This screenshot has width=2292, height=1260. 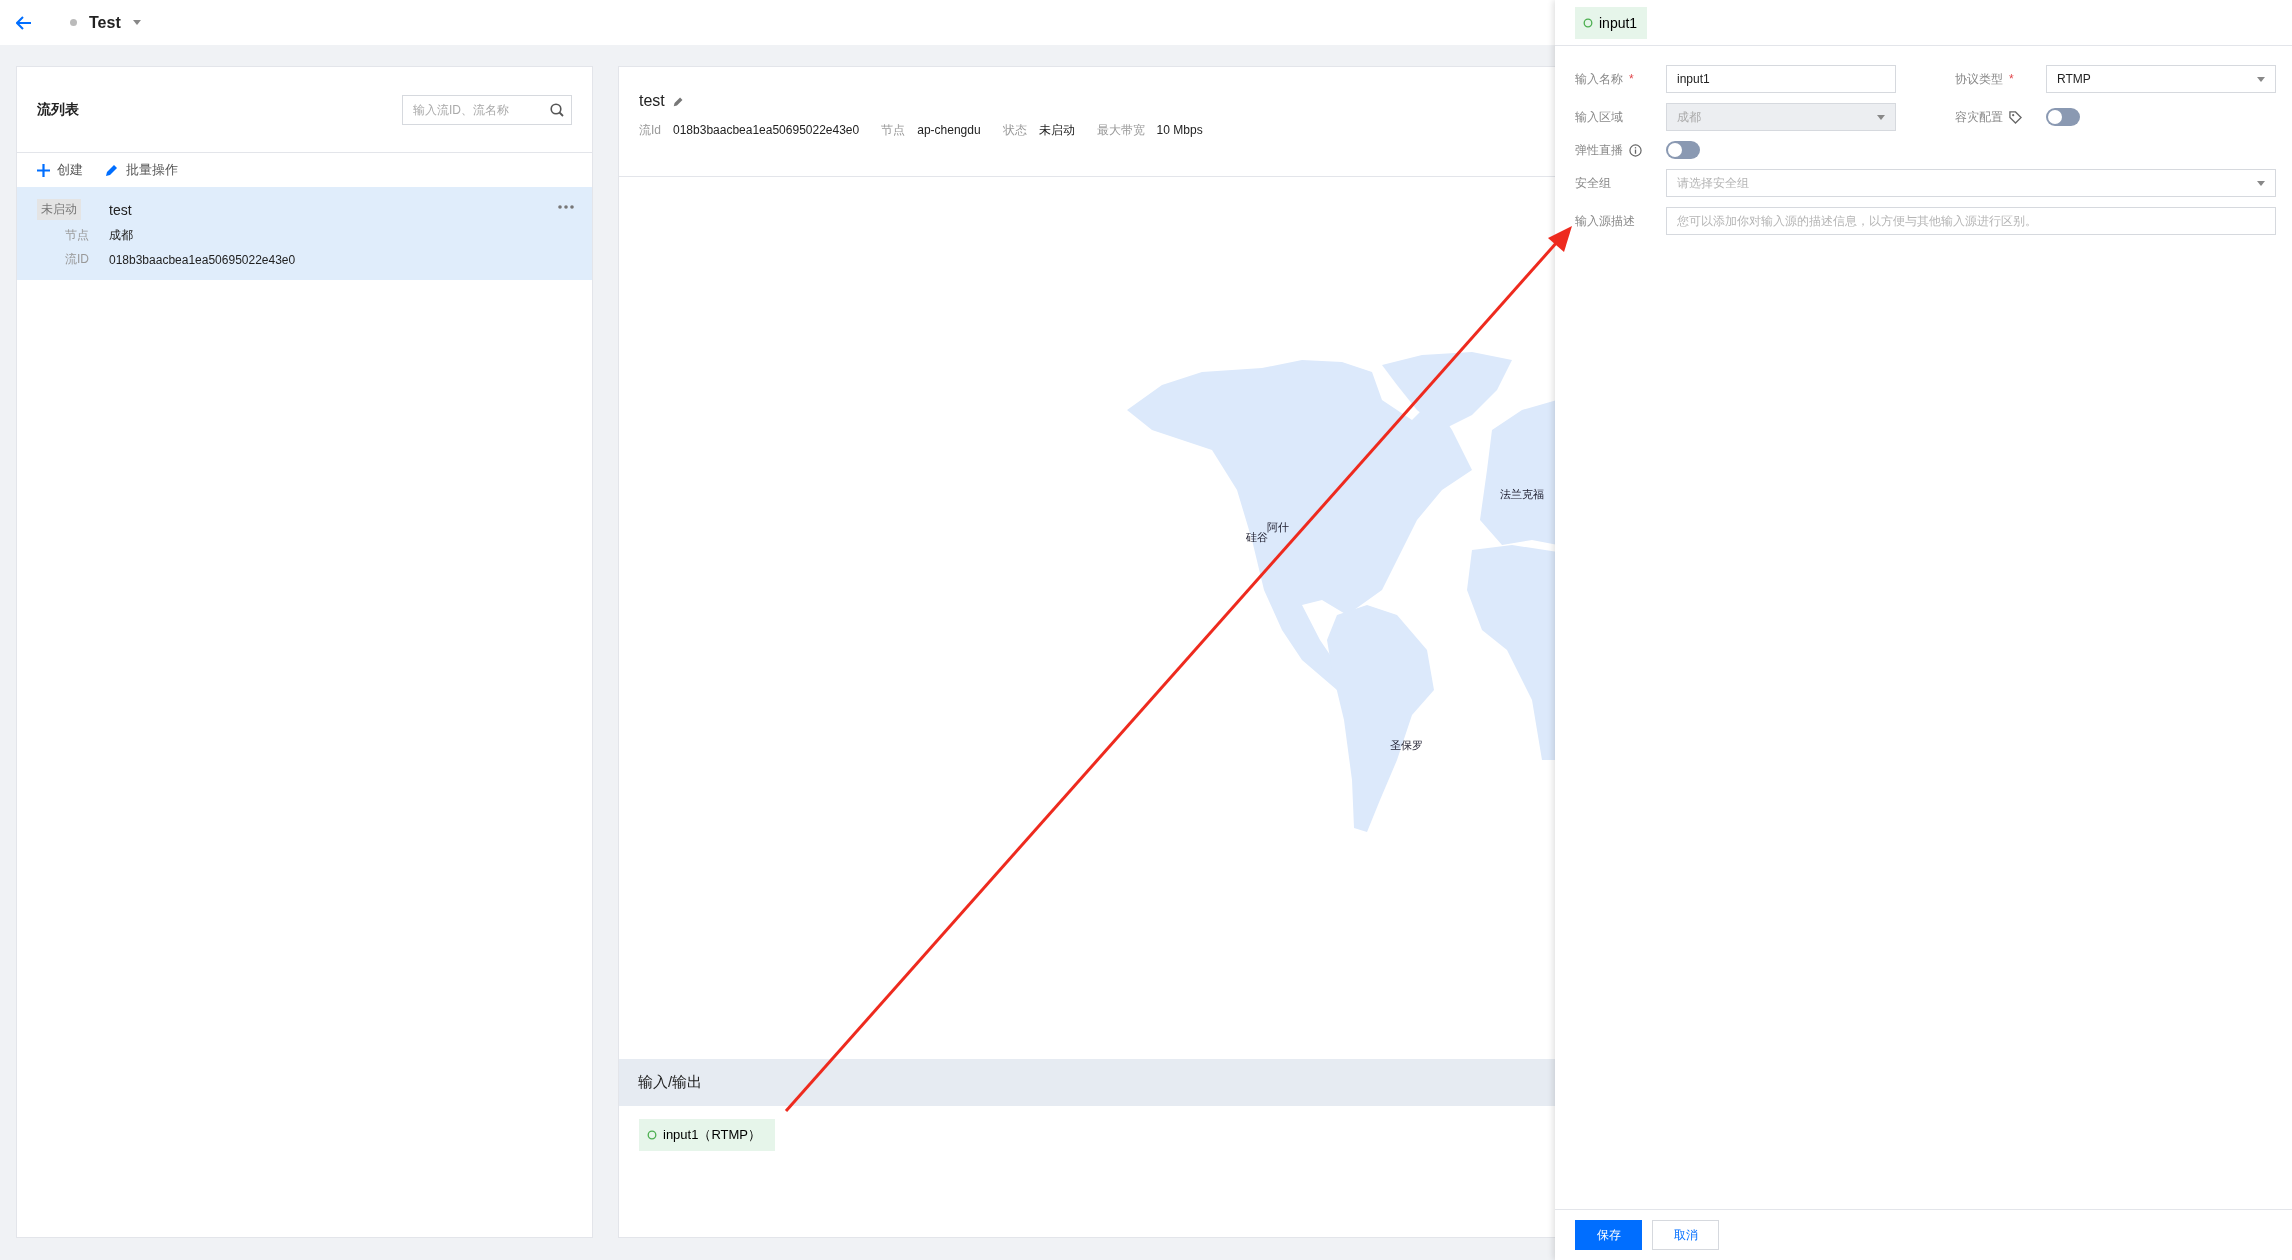 I want to click on status-dot, so click(x=73, y=22).